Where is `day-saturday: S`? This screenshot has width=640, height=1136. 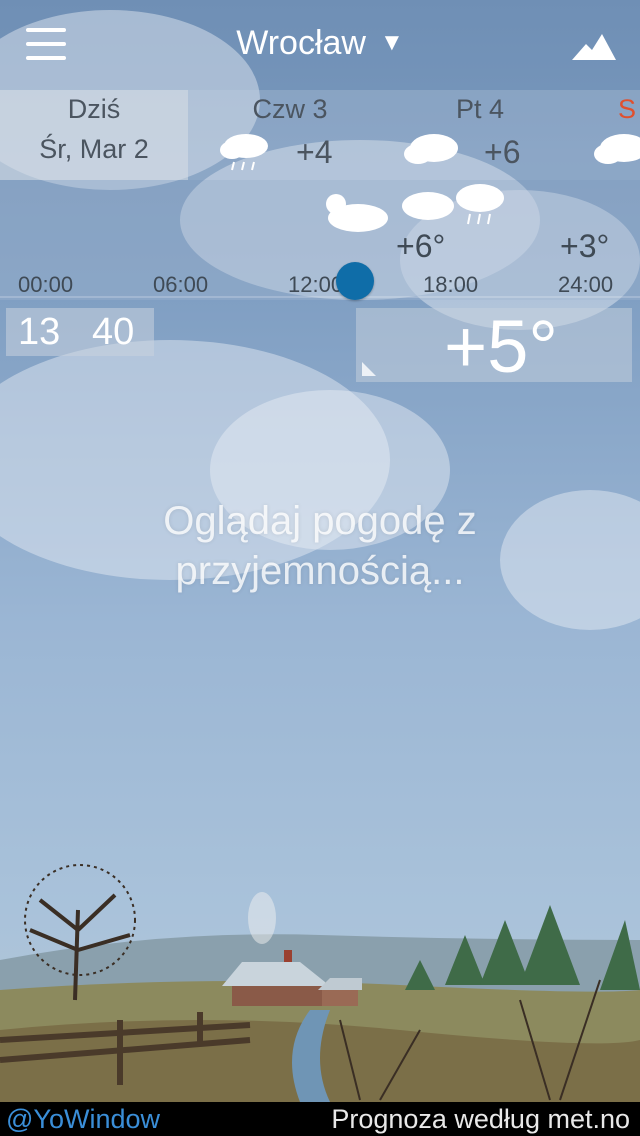 day-saturday: S is located at coordinates (615, 135).